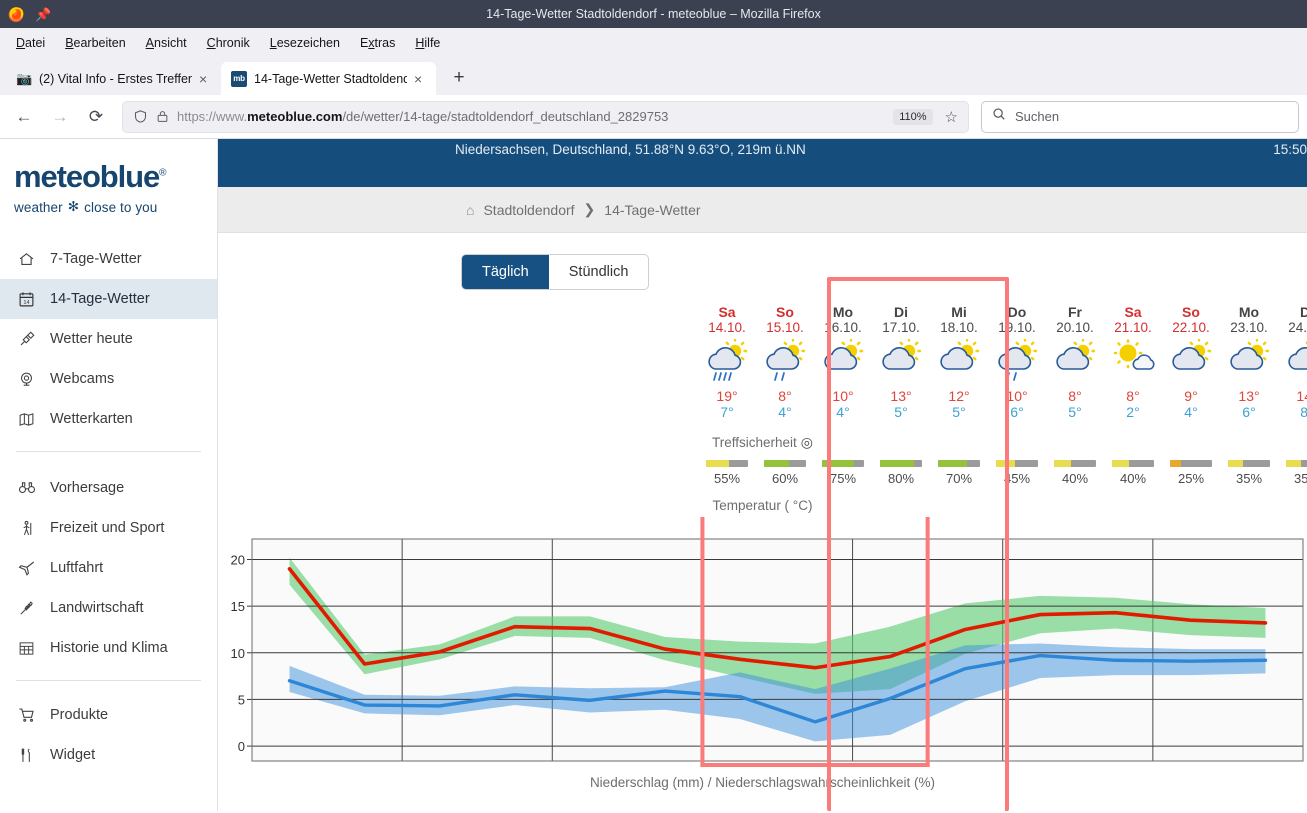 This screenshot has height=813, width=1307. Describe the element at coordinates (377, 43) in the screenshot. I see `menu-extras: Extras` at that location.